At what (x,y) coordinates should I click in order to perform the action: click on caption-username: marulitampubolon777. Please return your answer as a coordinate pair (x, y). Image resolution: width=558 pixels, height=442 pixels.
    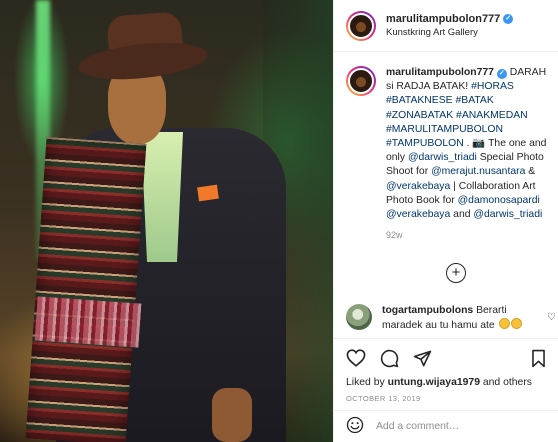
    Looking at the image, I should click on (440, 72).